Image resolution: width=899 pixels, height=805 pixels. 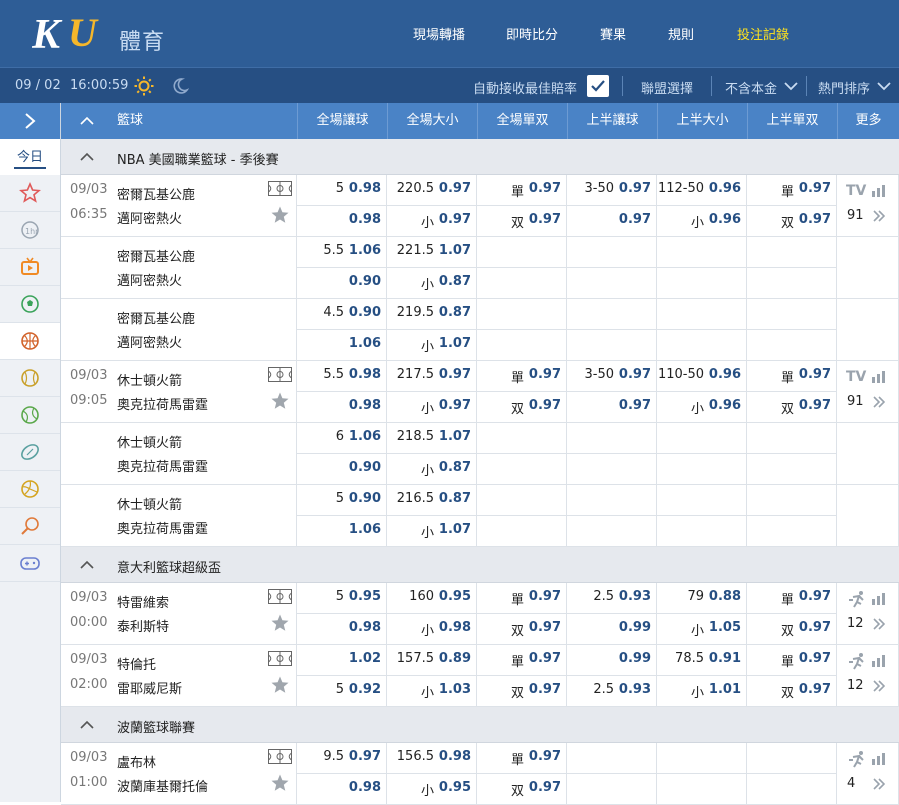 I want to click on odds-cell: 5 0.90, so click(x=342, y=500).